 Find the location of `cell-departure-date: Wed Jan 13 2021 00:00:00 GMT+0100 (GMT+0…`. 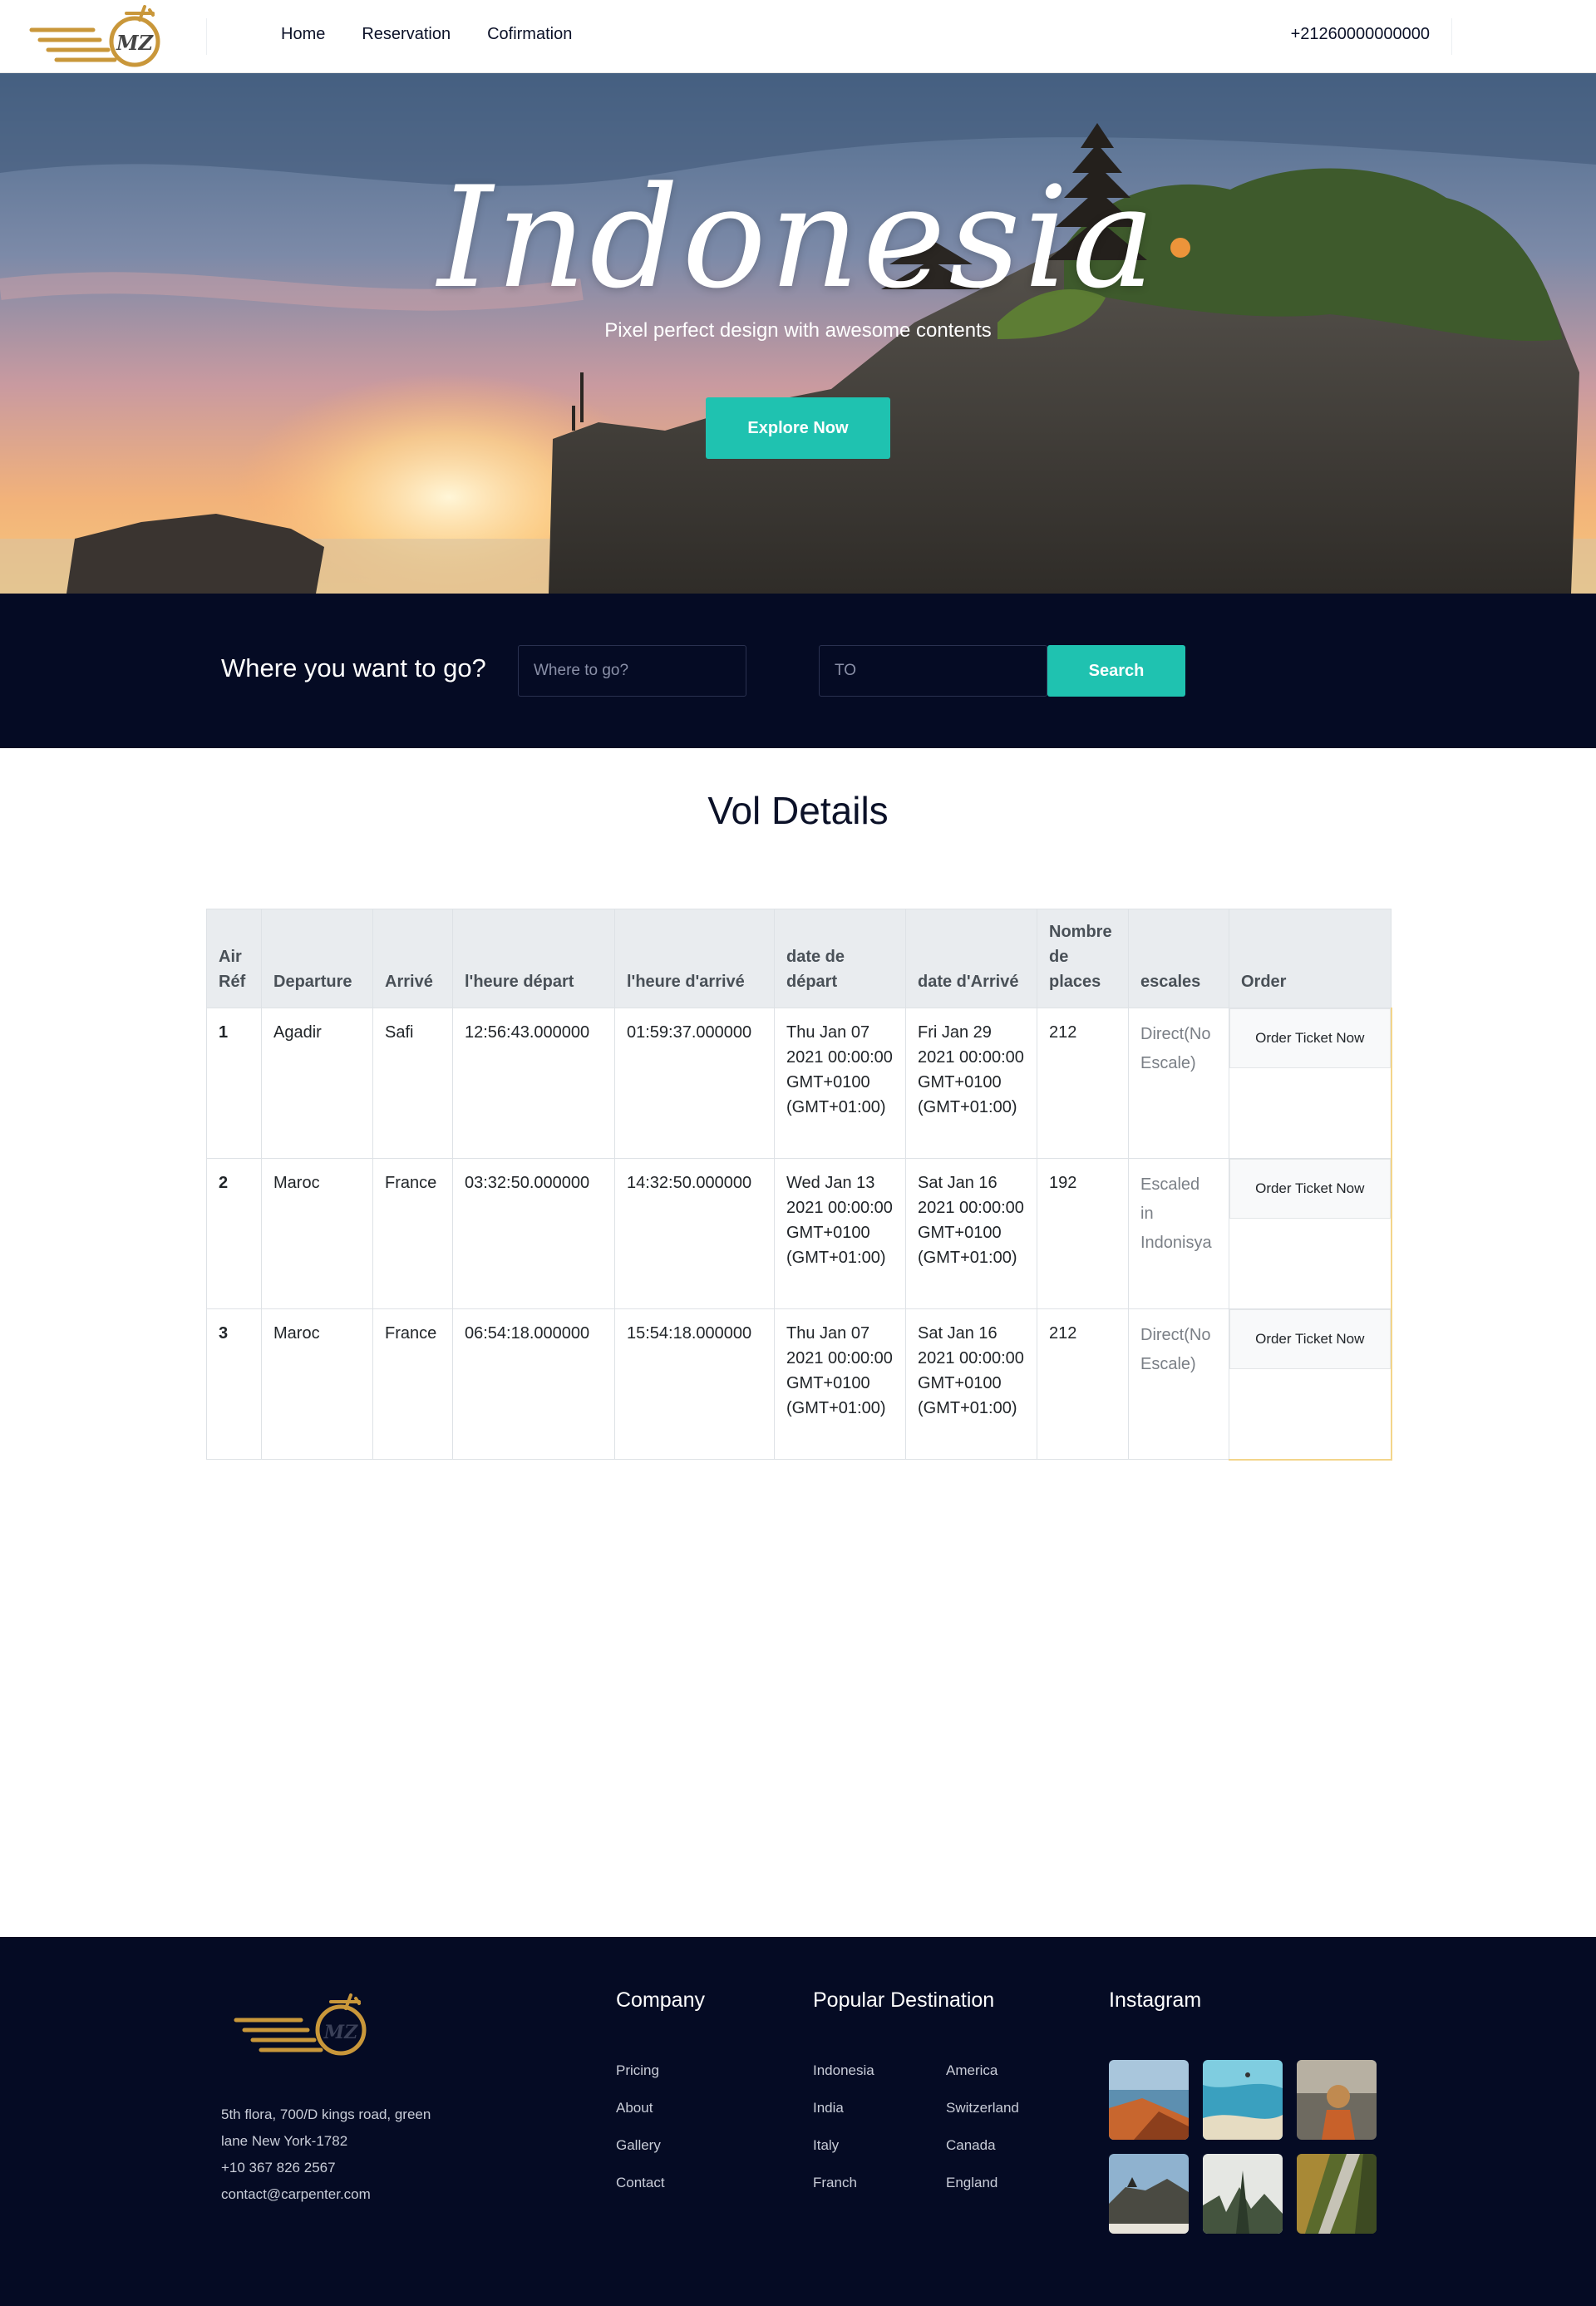

cell-departure-date: Wed Jan 13 2021 00:00:00 GMT+0100 (GMT+0… is located at coordinates (840, 1233).